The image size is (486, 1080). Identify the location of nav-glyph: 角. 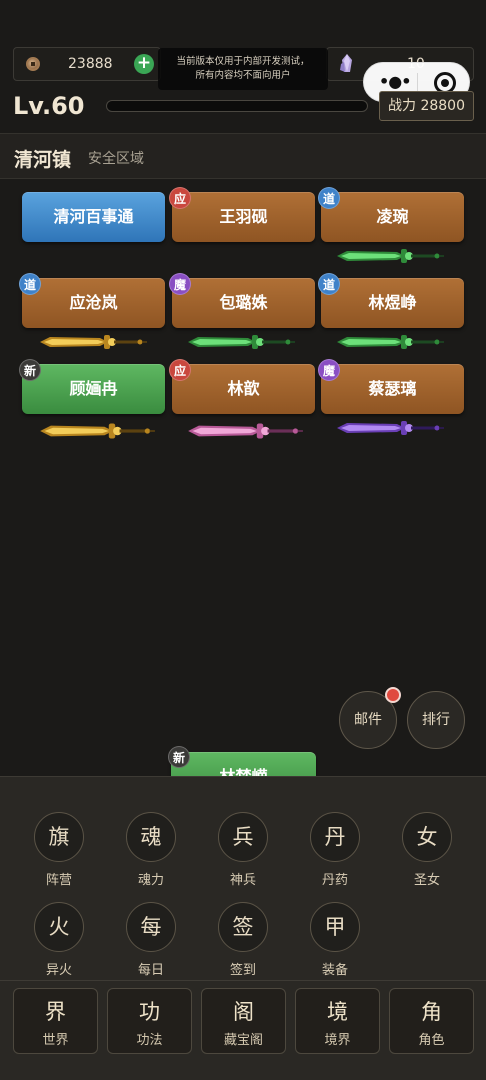
(431, 1012).